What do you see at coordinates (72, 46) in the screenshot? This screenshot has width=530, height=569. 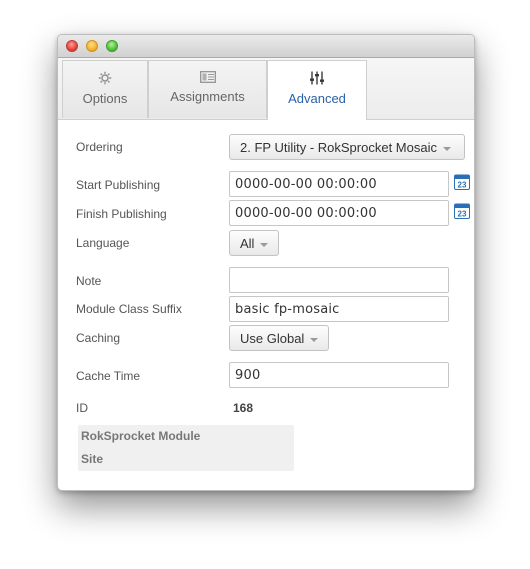 I see `close-window-button` at bounding box center [72, 46].